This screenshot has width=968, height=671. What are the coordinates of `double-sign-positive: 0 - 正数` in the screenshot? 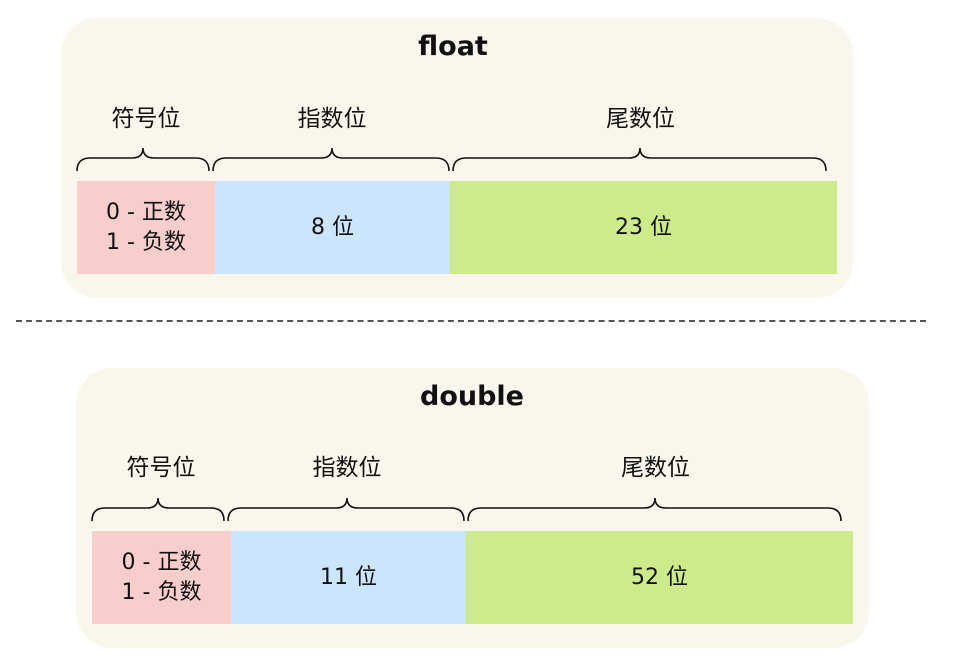 It's located at (161, 562).